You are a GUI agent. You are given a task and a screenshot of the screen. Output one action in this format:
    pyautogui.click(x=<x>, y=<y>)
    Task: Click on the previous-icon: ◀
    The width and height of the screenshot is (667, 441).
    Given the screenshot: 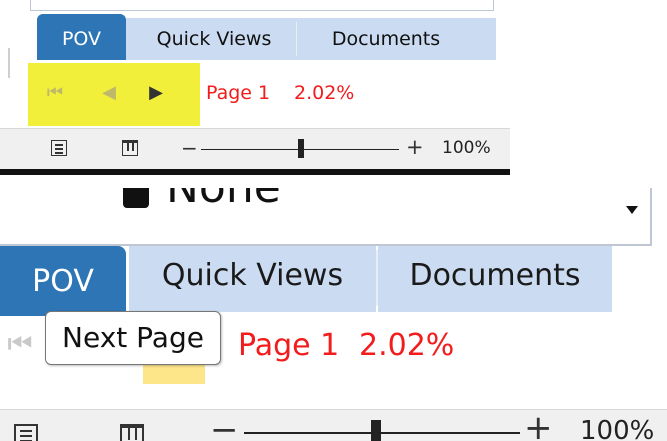 What is the action you would take?
    pyautogui.click(x=109, y=93)
    